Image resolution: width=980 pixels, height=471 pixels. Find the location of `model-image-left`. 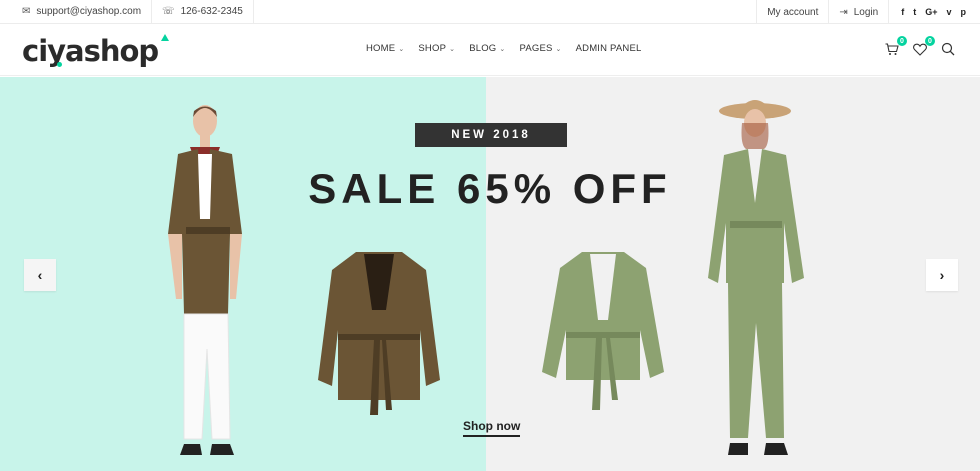

model-image-left is located at coordinates (205, 280).